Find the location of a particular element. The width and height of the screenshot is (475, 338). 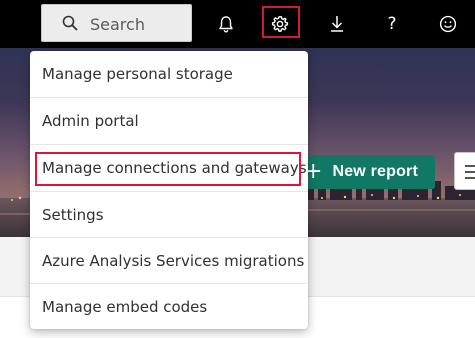

menu-item-azure-analysis-services-migrations: Azure Analysis Services migrations is located at coordinates (169, 261).